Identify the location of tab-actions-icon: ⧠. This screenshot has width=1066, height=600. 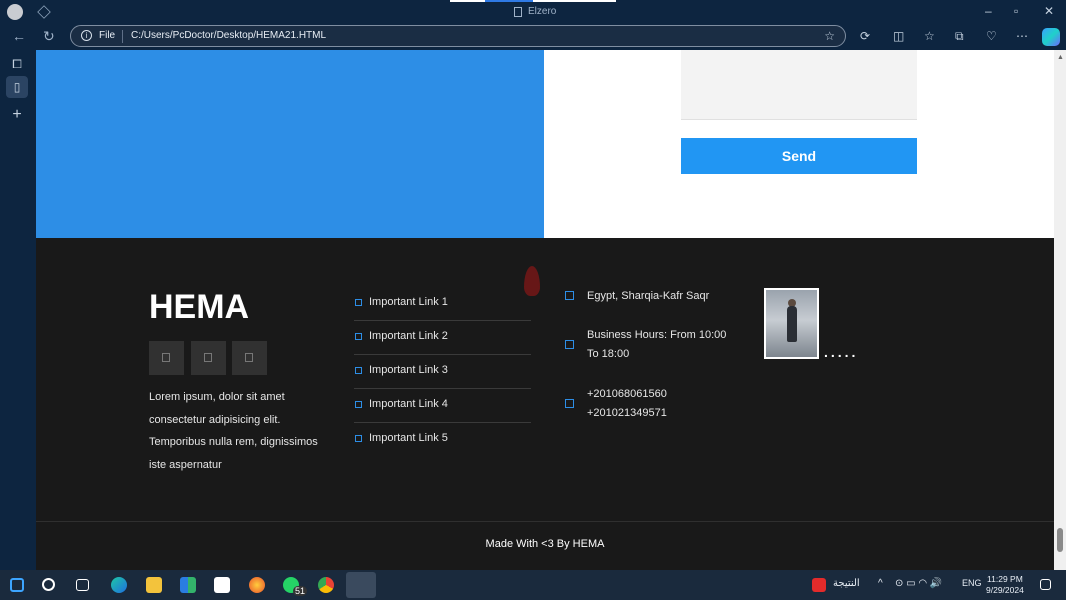
(17, 64).